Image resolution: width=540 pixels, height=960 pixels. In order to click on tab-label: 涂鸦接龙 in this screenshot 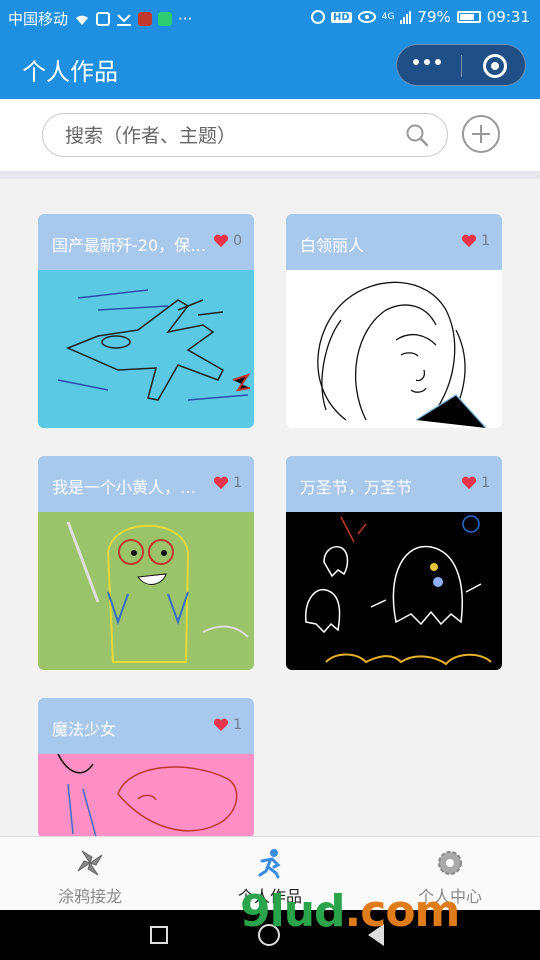, I will do `click(89, 896)`.